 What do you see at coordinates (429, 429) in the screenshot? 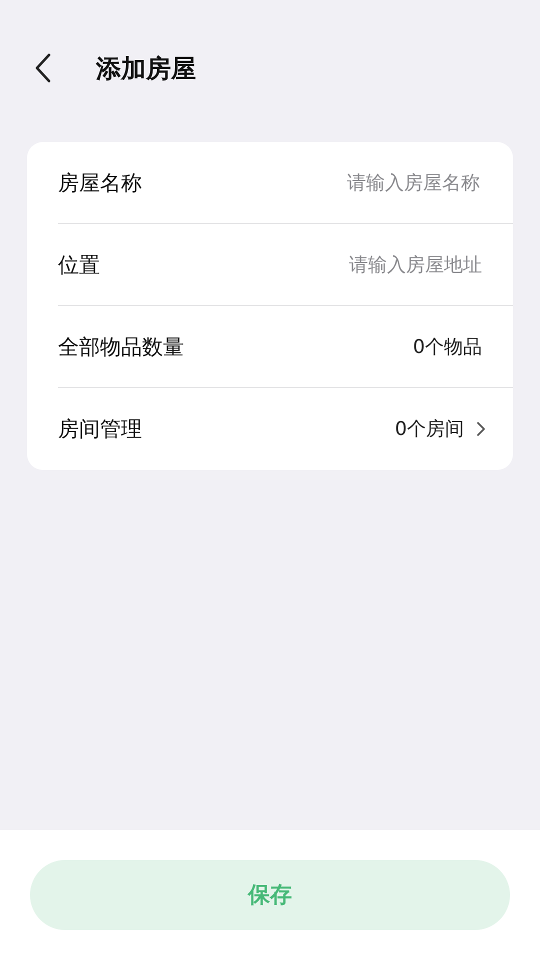
I see `row-value: 0个房间` at bounding box center [429, 429].